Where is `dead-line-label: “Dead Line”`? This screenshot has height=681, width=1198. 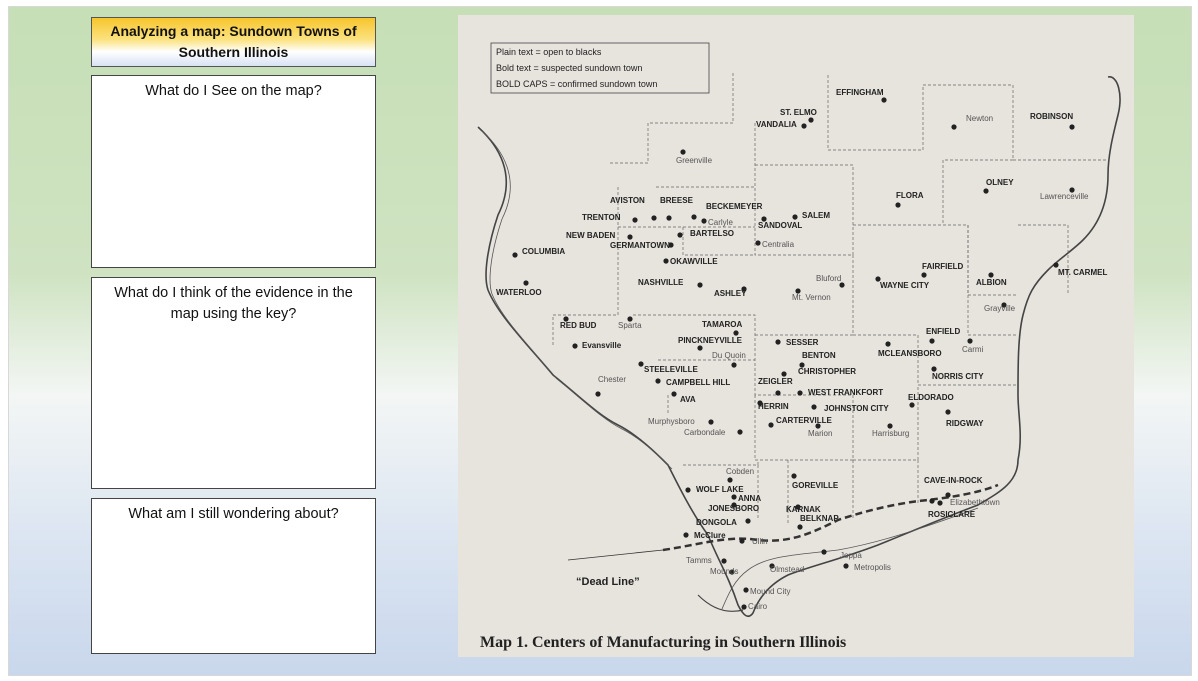 dead-line-label: “Dead Line” is located at coordinates (608, 582).